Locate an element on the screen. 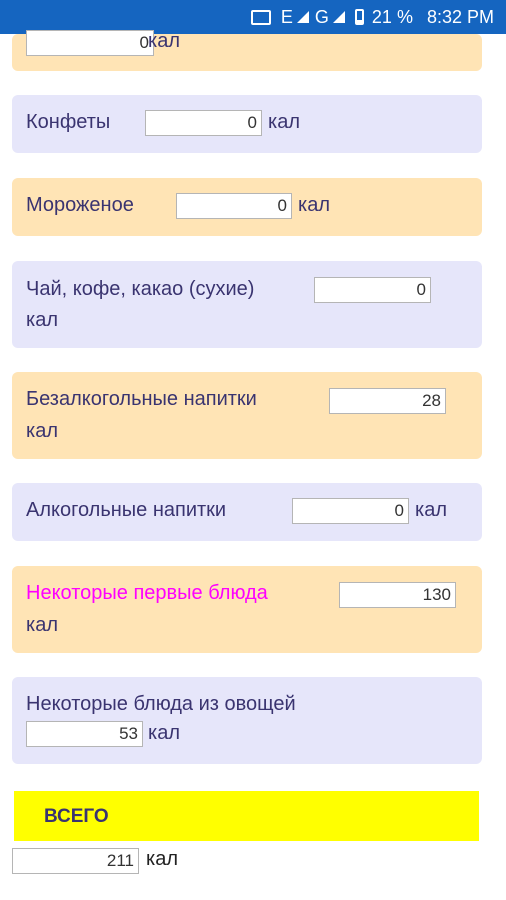 The image size is (506, 900). calorie-item-card: Конфеты 0 кал is located at coordinates (247, 124).